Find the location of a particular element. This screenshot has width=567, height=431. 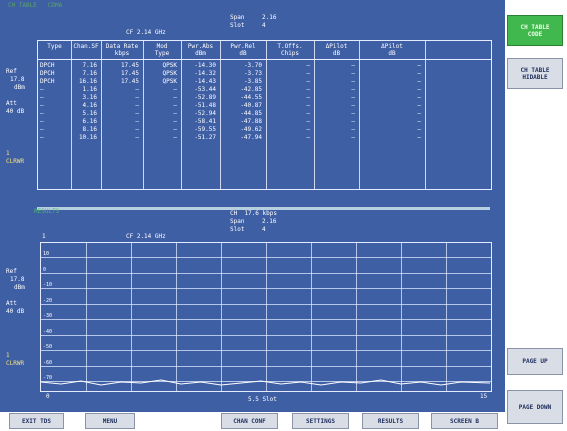

table-cell: -42.85 is located at coordinates (251, 89).